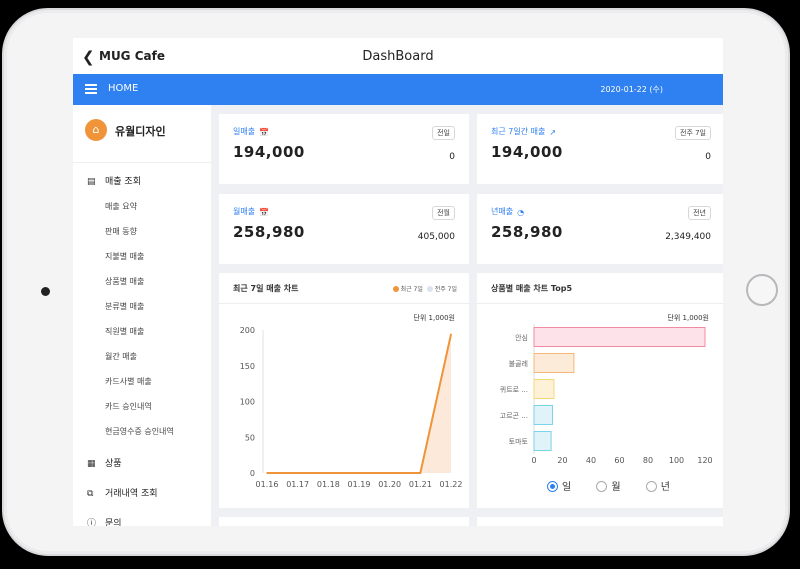 The image size is (800, 569). I want to click on x-tick-label: 01.18, so click(328, 484).